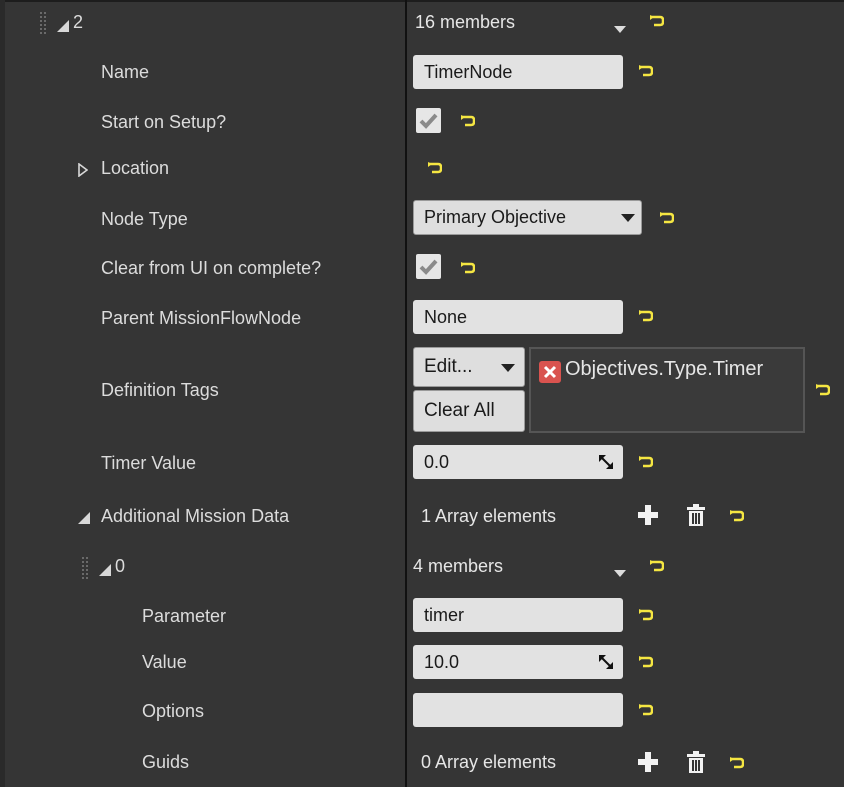 The image size is (844, 787). I want to click on panel-left-border, so click(2, 393).